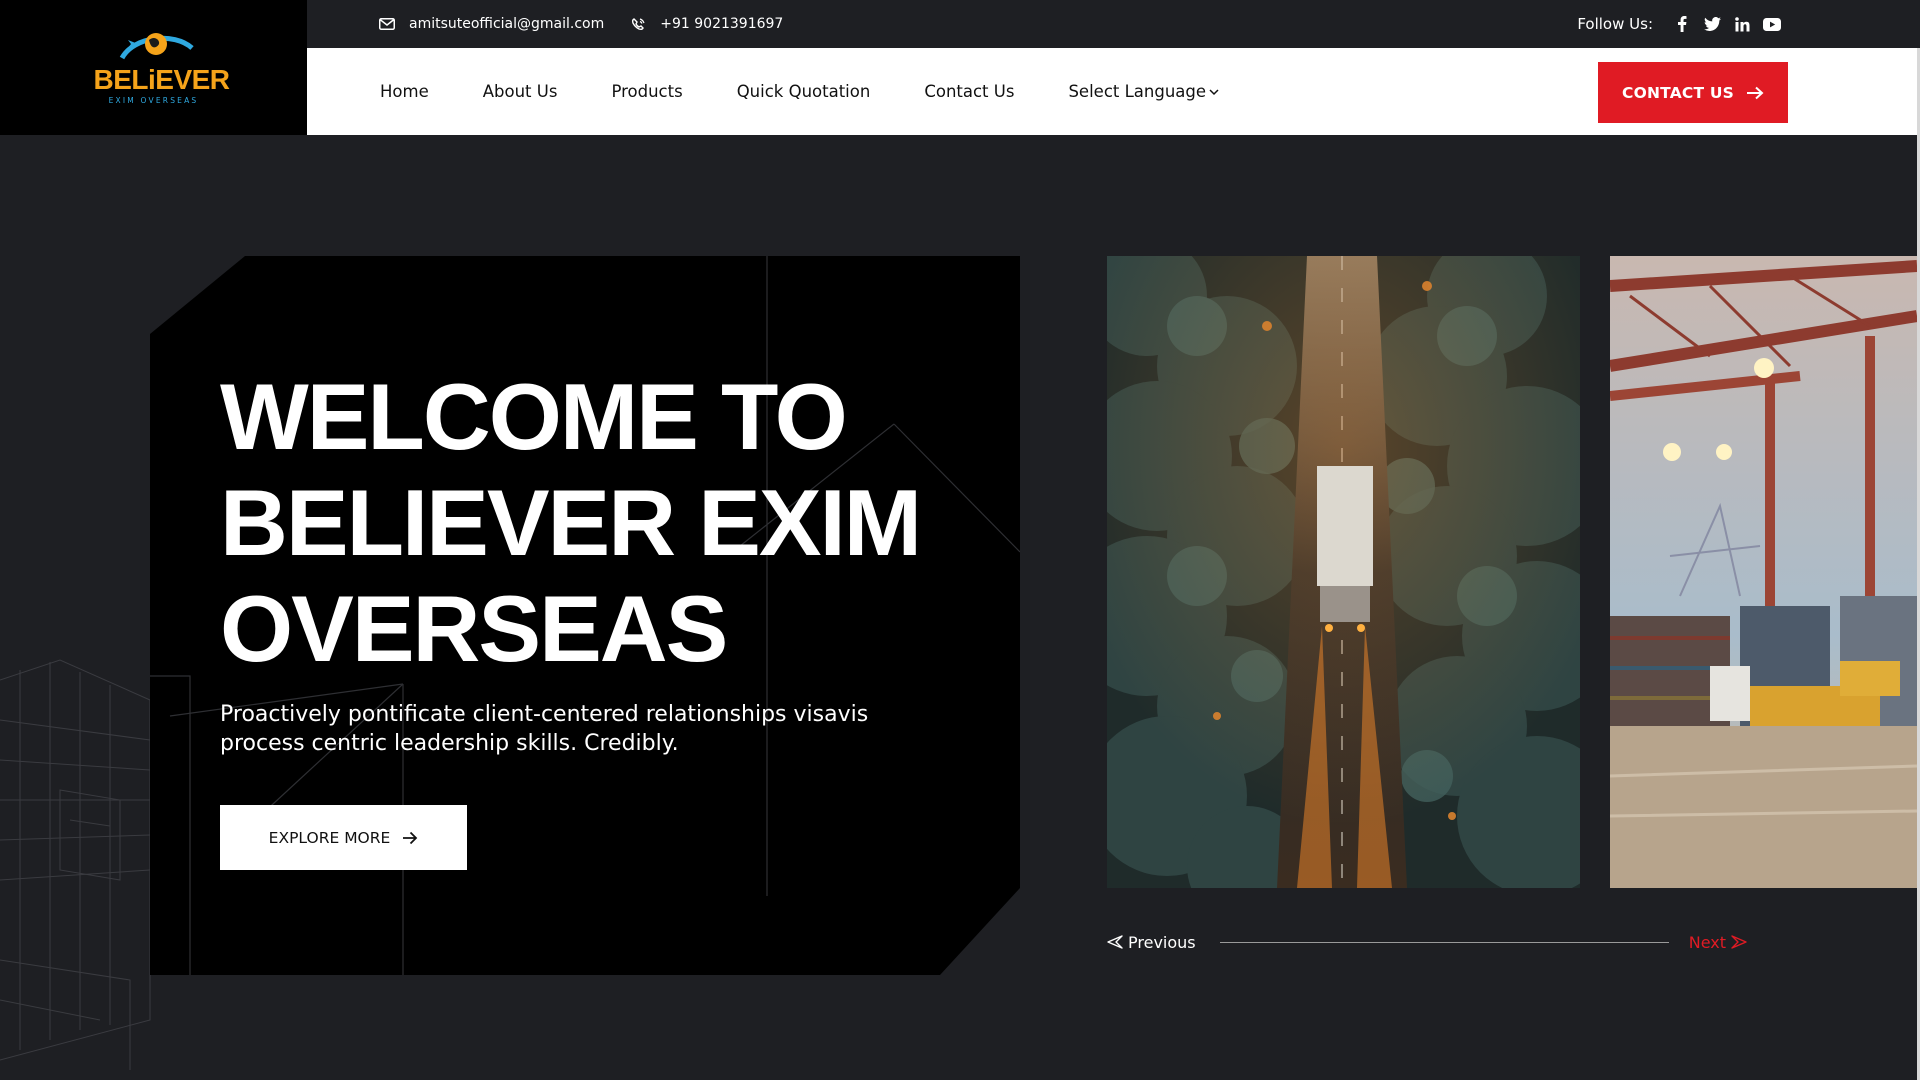 The width and height of the screenshot is (1920, 1080). Describe the element at coordinates (1707, 942) in the screenshot. I see `next-label: Next` at that location.